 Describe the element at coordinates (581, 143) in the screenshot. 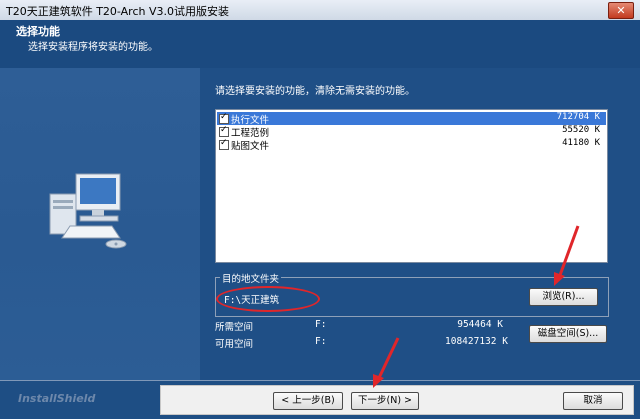

I see `feature-size: 41180 K` at that location.